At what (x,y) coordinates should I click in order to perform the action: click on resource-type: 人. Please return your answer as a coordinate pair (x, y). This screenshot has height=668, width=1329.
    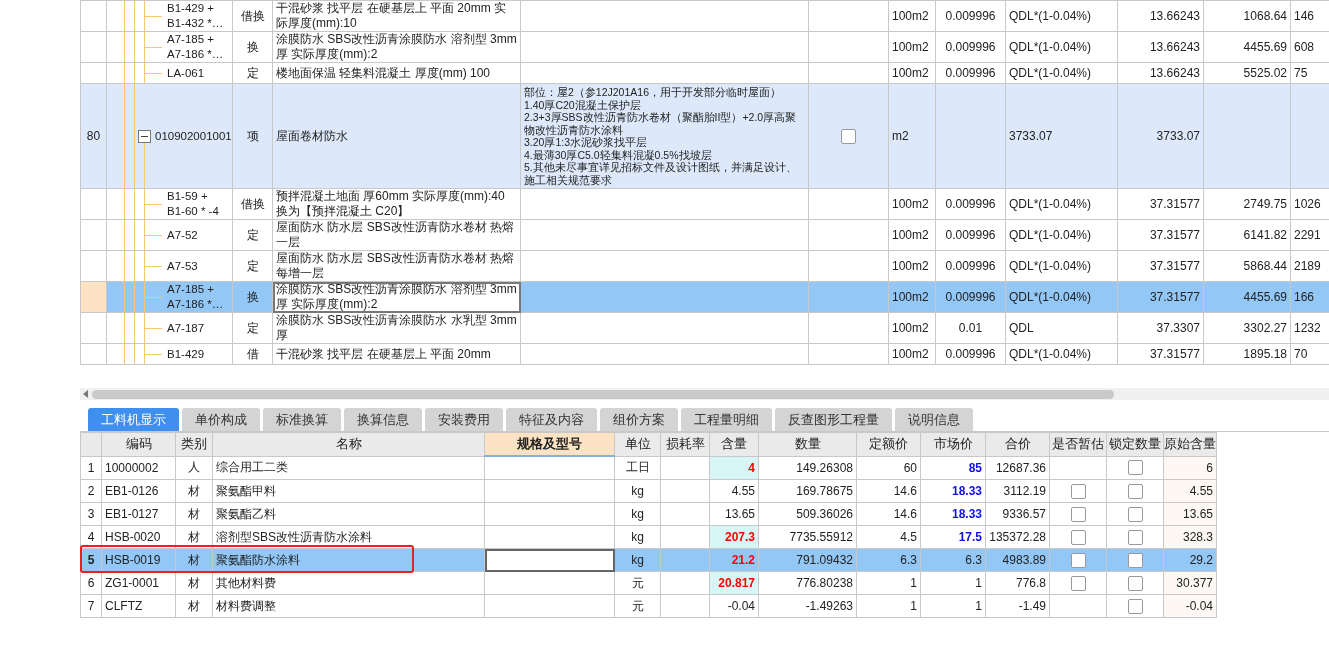
    Looking at the image, I should click on (194, 468).